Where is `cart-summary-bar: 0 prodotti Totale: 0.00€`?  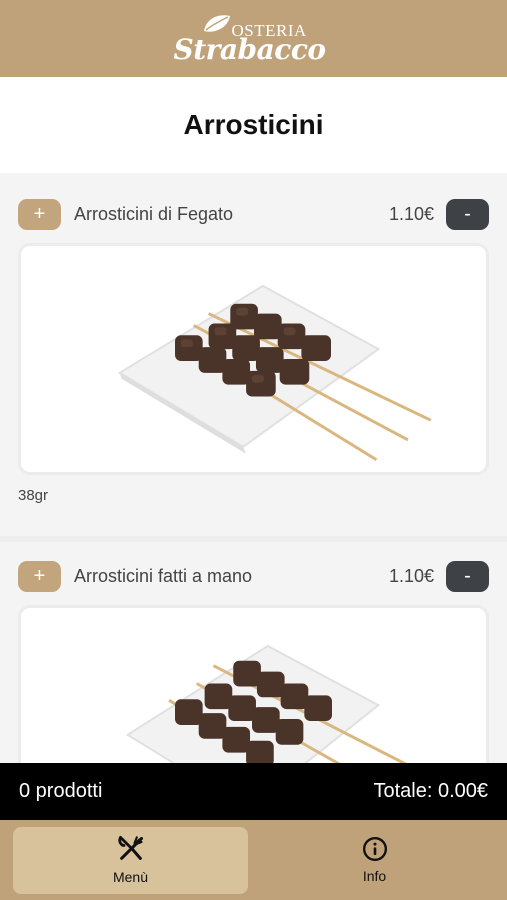 cart-summary-bar: 0 prodotti Totale: 0.00€ is located at coordinates (253, 791).